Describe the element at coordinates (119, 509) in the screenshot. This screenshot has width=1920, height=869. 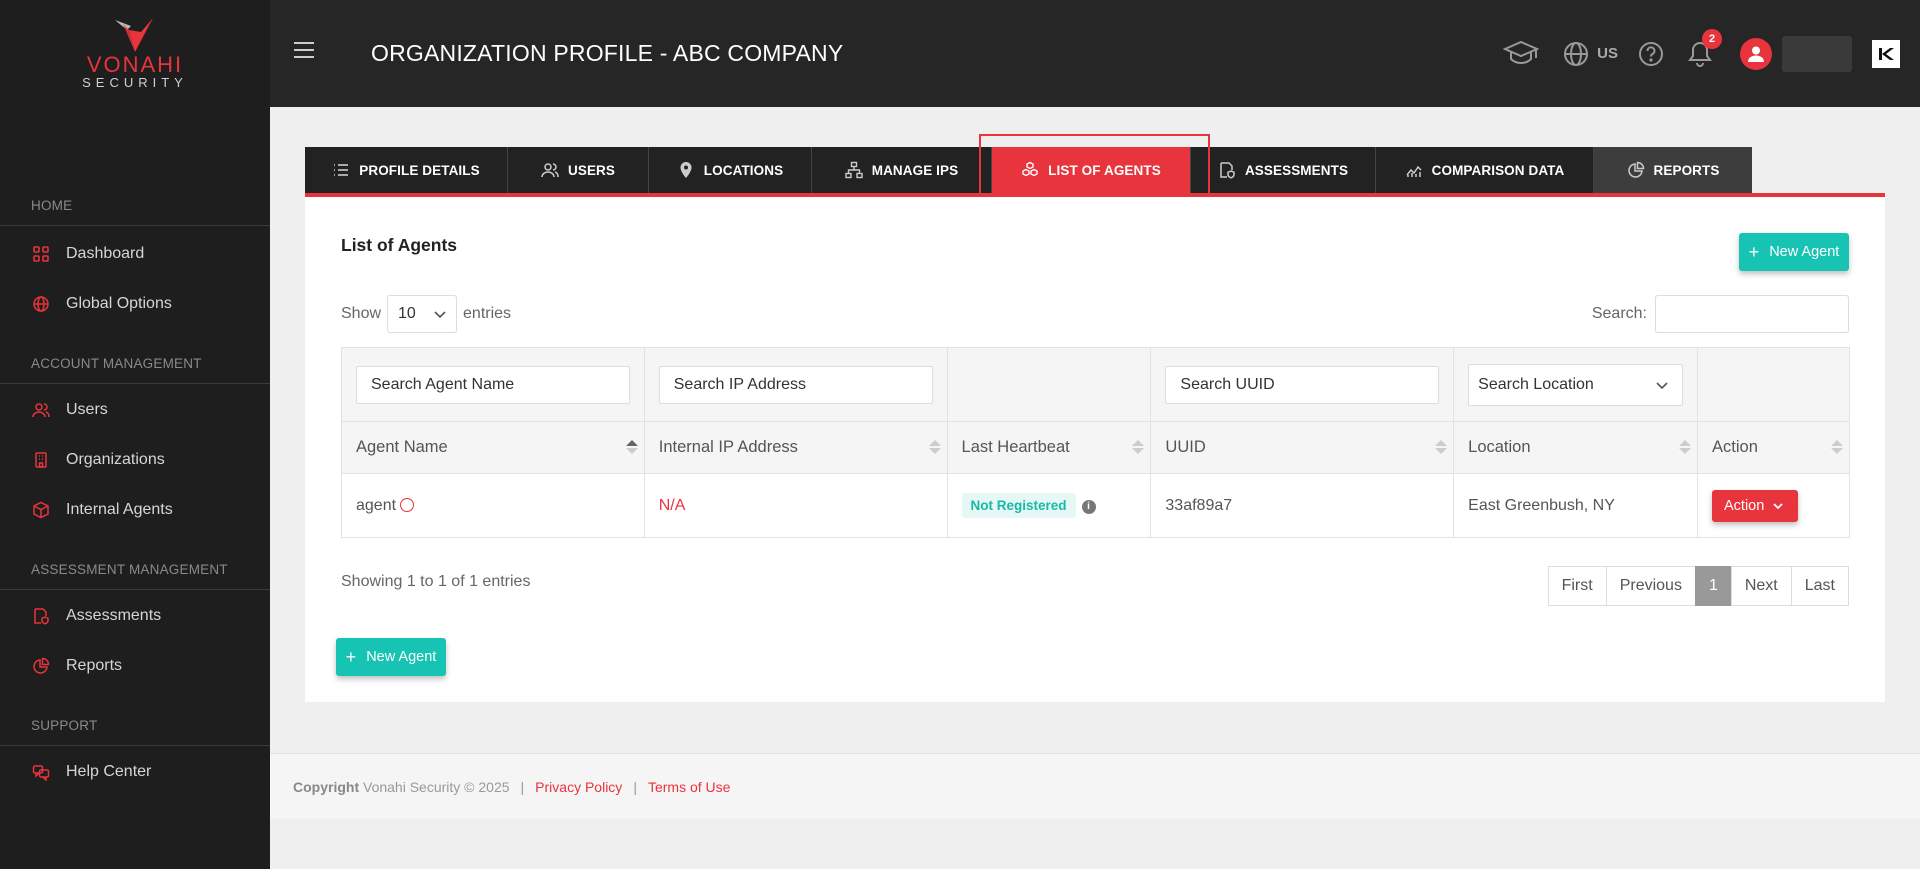
I see `sidebar-item-label: Internal Agents` at that location.